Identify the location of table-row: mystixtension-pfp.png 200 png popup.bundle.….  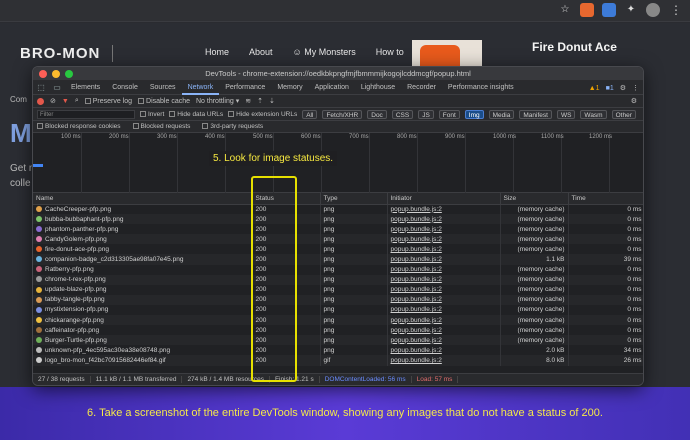
(338, 310).